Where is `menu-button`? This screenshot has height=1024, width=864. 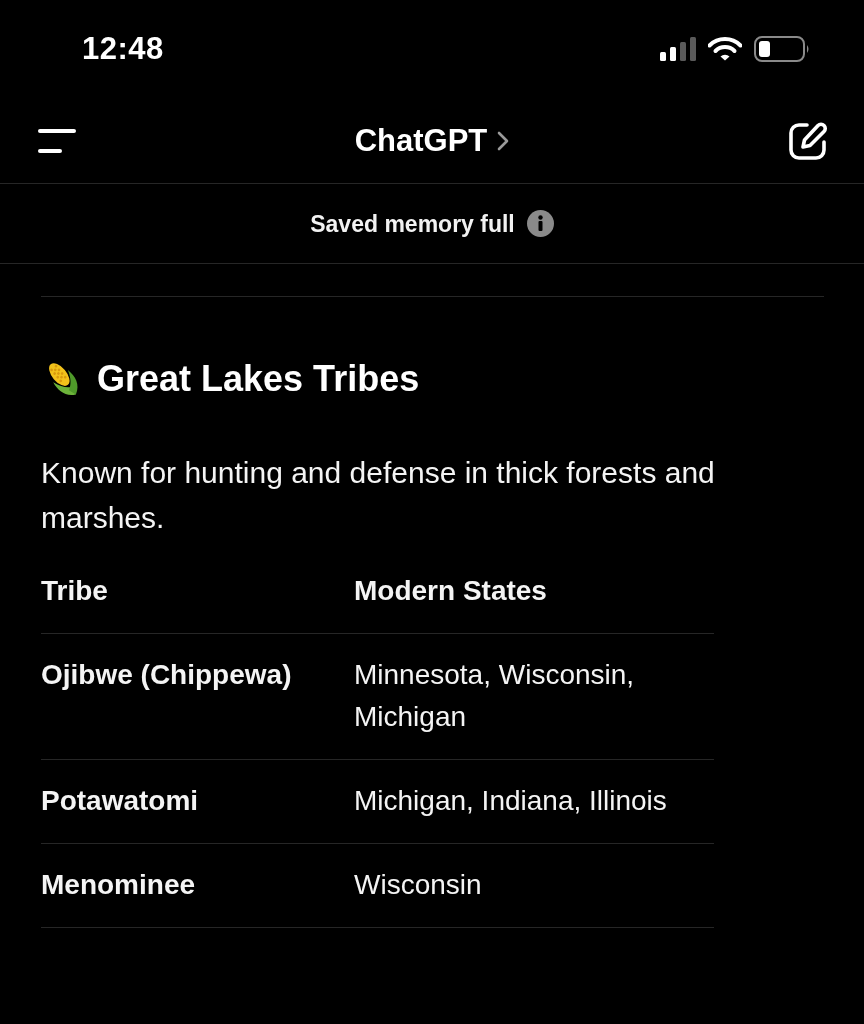
menu-button is located at coordinates (57, 140).